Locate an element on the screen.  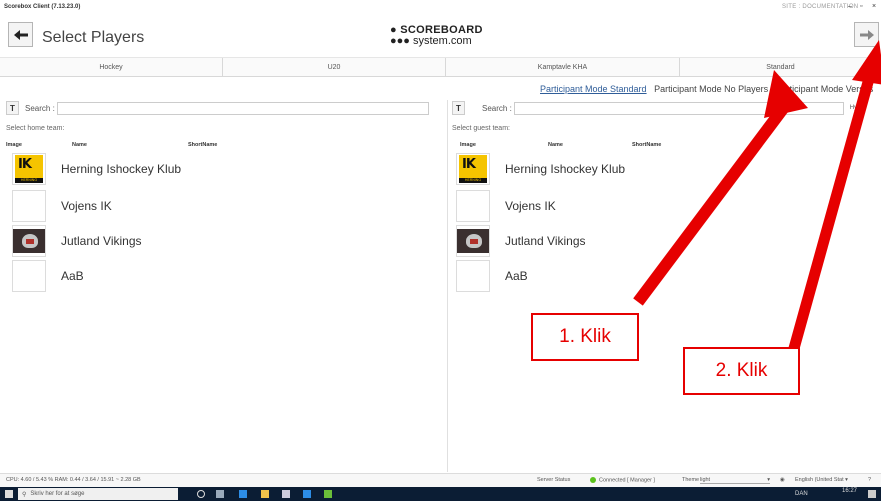
language-select: English (United Stat ▾ is located at coordinates (821, 480).